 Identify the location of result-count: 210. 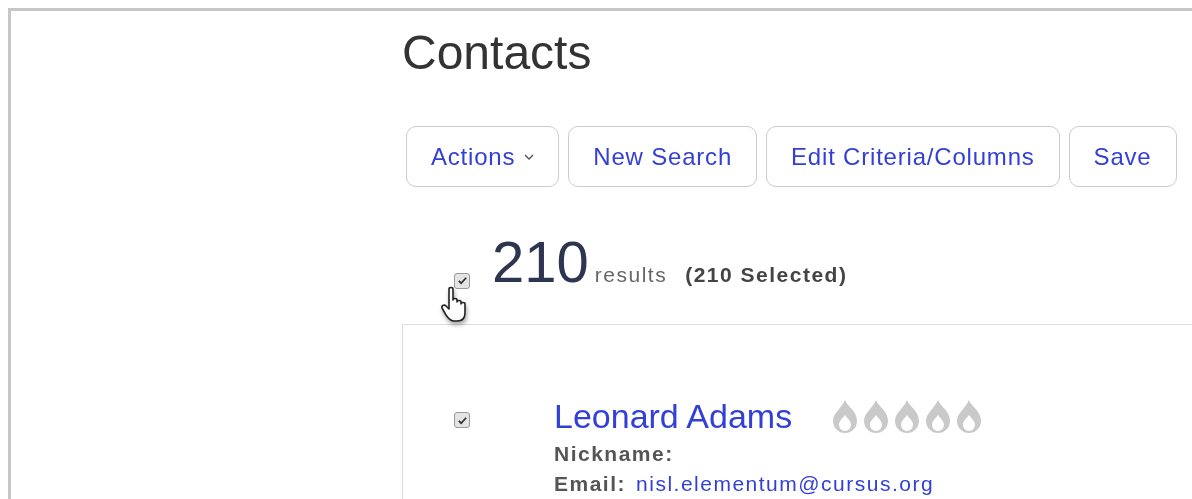
(540, 262).